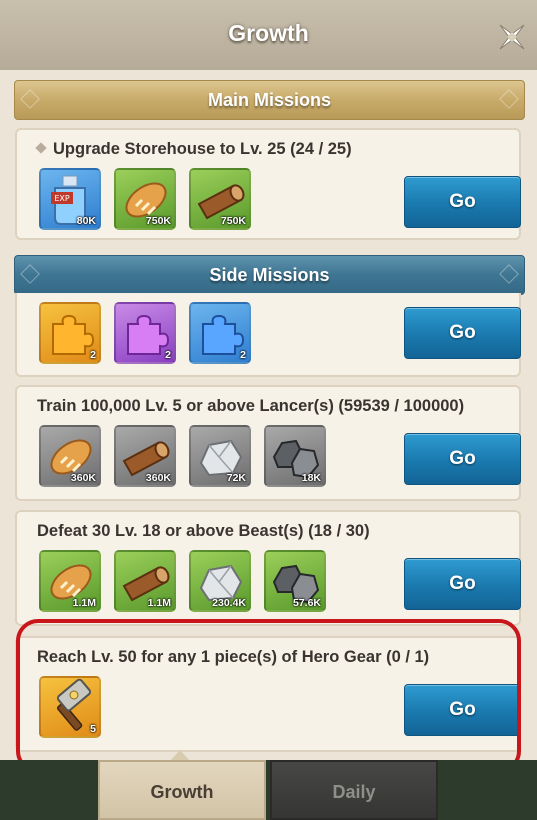 This screenshot has height=820, width=537. What do you see at coordinates (295, 581) in the screenshot?
I see `reward-iron-ore: 57.6K` at bounding box center [295, 581].